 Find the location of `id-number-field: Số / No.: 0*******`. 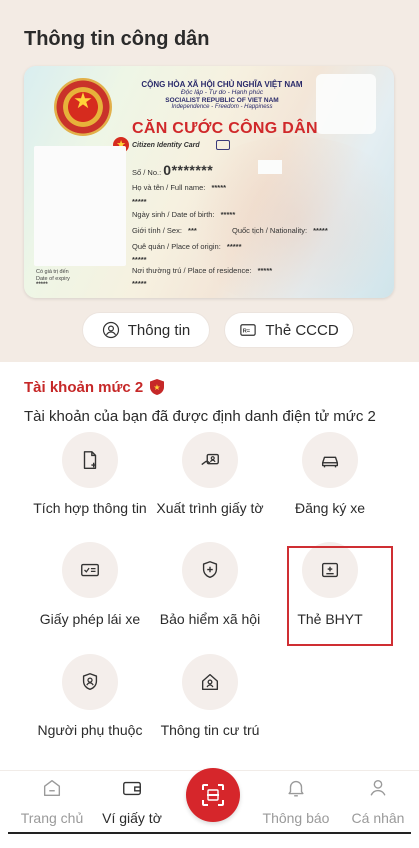

id-number-field: Số / No.: 0******* is located at coordinates (172, 170).